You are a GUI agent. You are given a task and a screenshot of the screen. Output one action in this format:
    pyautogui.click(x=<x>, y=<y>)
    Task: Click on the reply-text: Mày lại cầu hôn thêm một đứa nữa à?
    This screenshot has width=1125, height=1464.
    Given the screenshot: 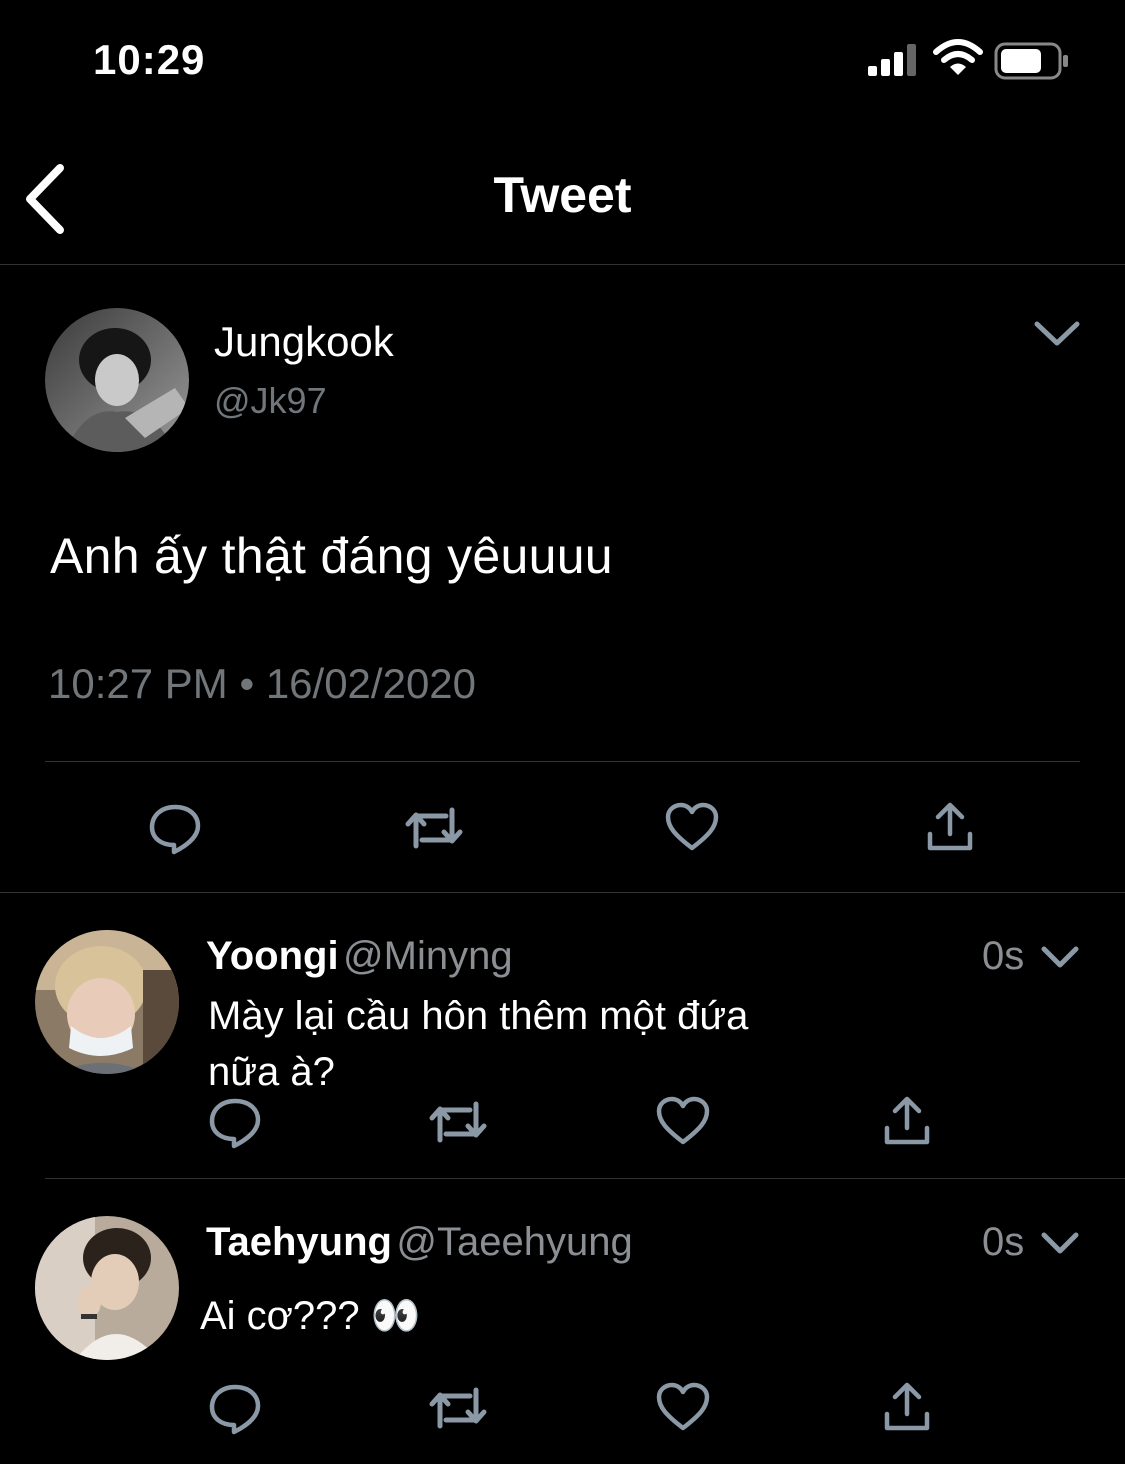 What is the action you would take?
    pyautogui.click(x=478, y=1044)
    